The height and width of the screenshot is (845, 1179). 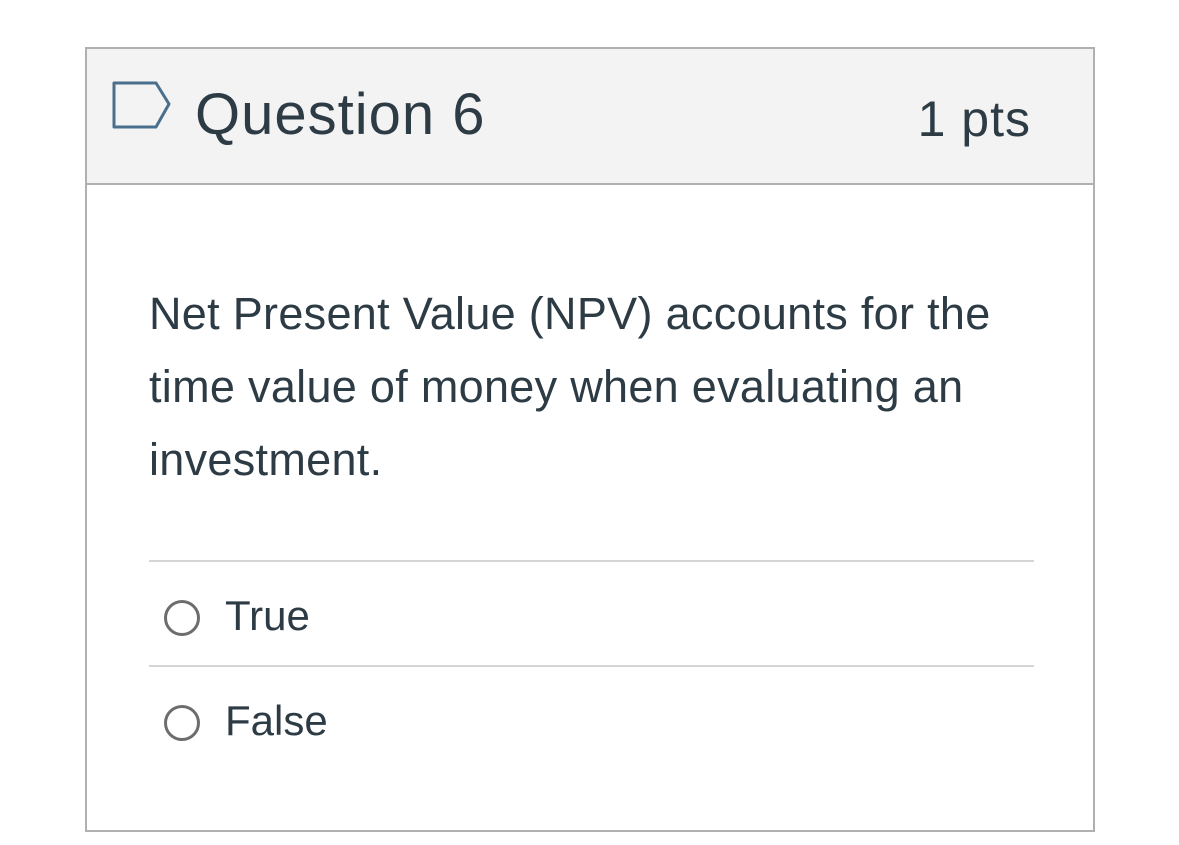 I want to click on answer-option-false: False, so click(x=591, y=717).